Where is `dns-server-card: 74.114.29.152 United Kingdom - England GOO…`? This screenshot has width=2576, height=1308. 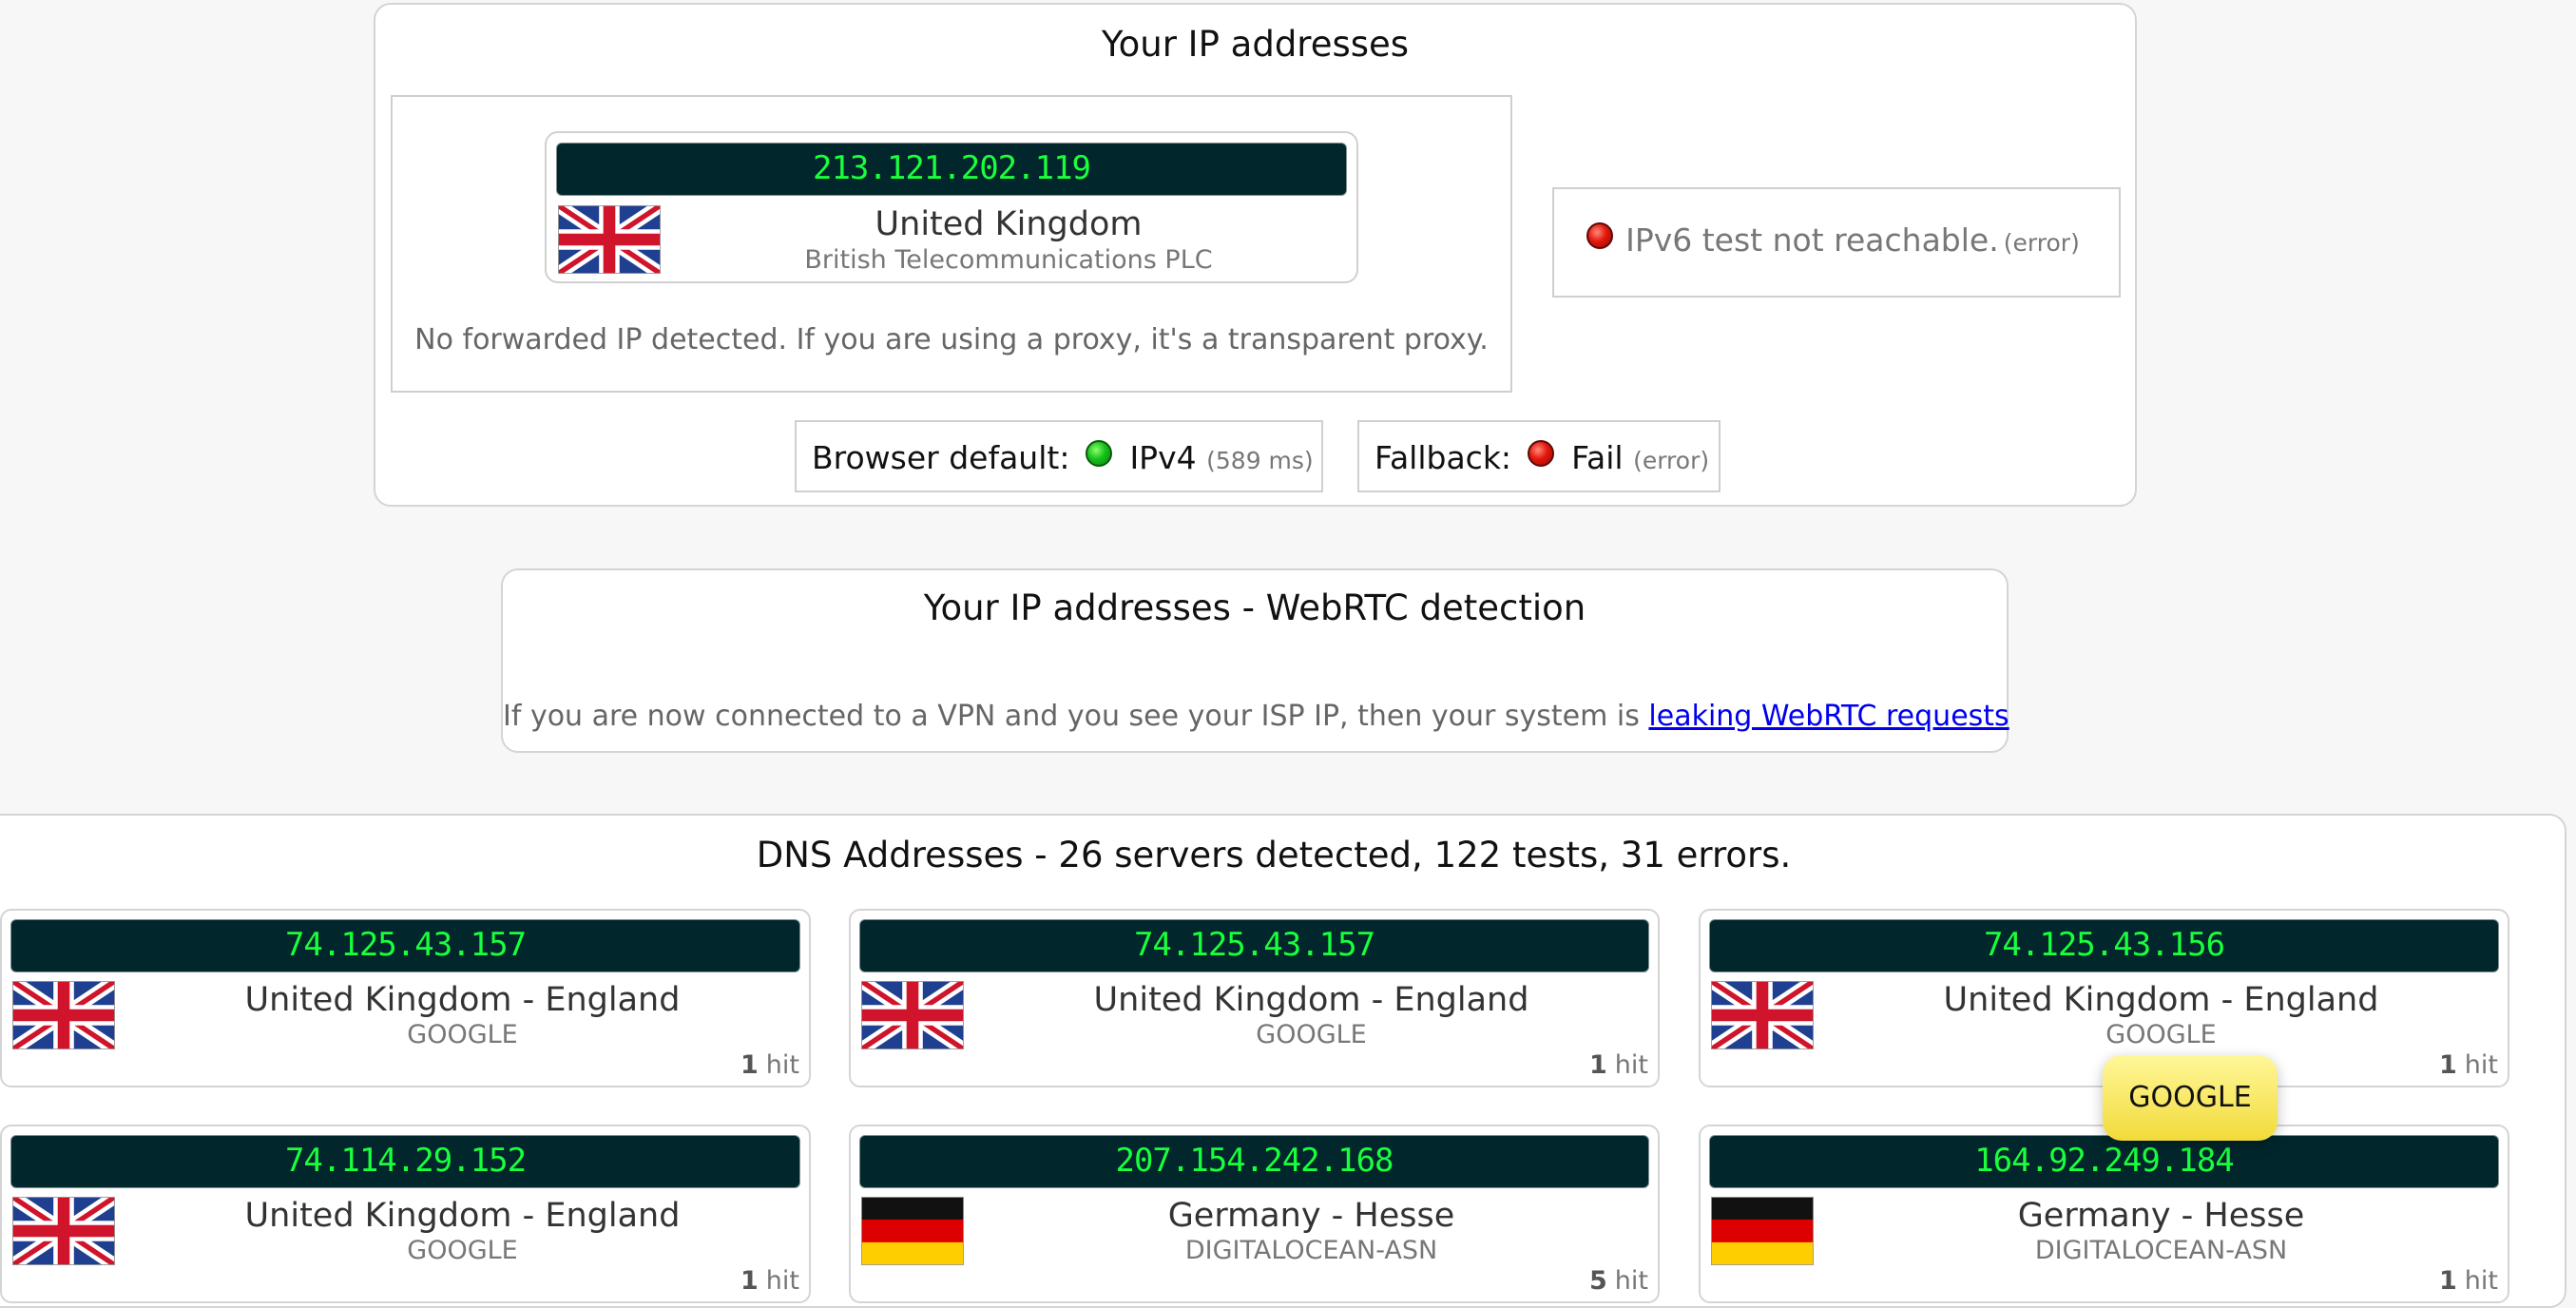 dns-server-card: 74.114.29.152 United Kingdom - England GOO… is located at coordinates (405, 1214).